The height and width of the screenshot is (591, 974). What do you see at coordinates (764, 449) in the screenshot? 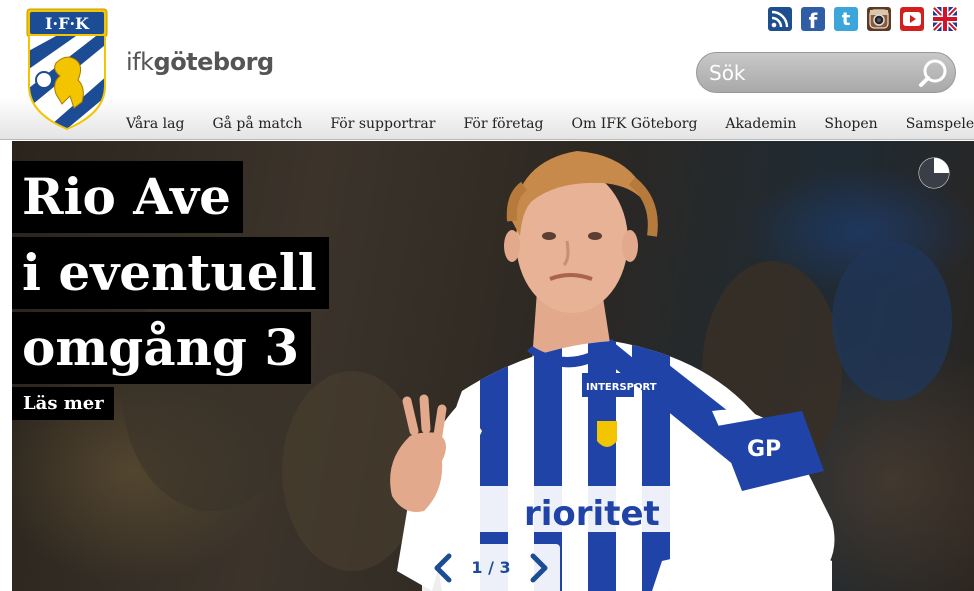
I see `sleeve-logo-text: GP` at bounding box center [764, 449].